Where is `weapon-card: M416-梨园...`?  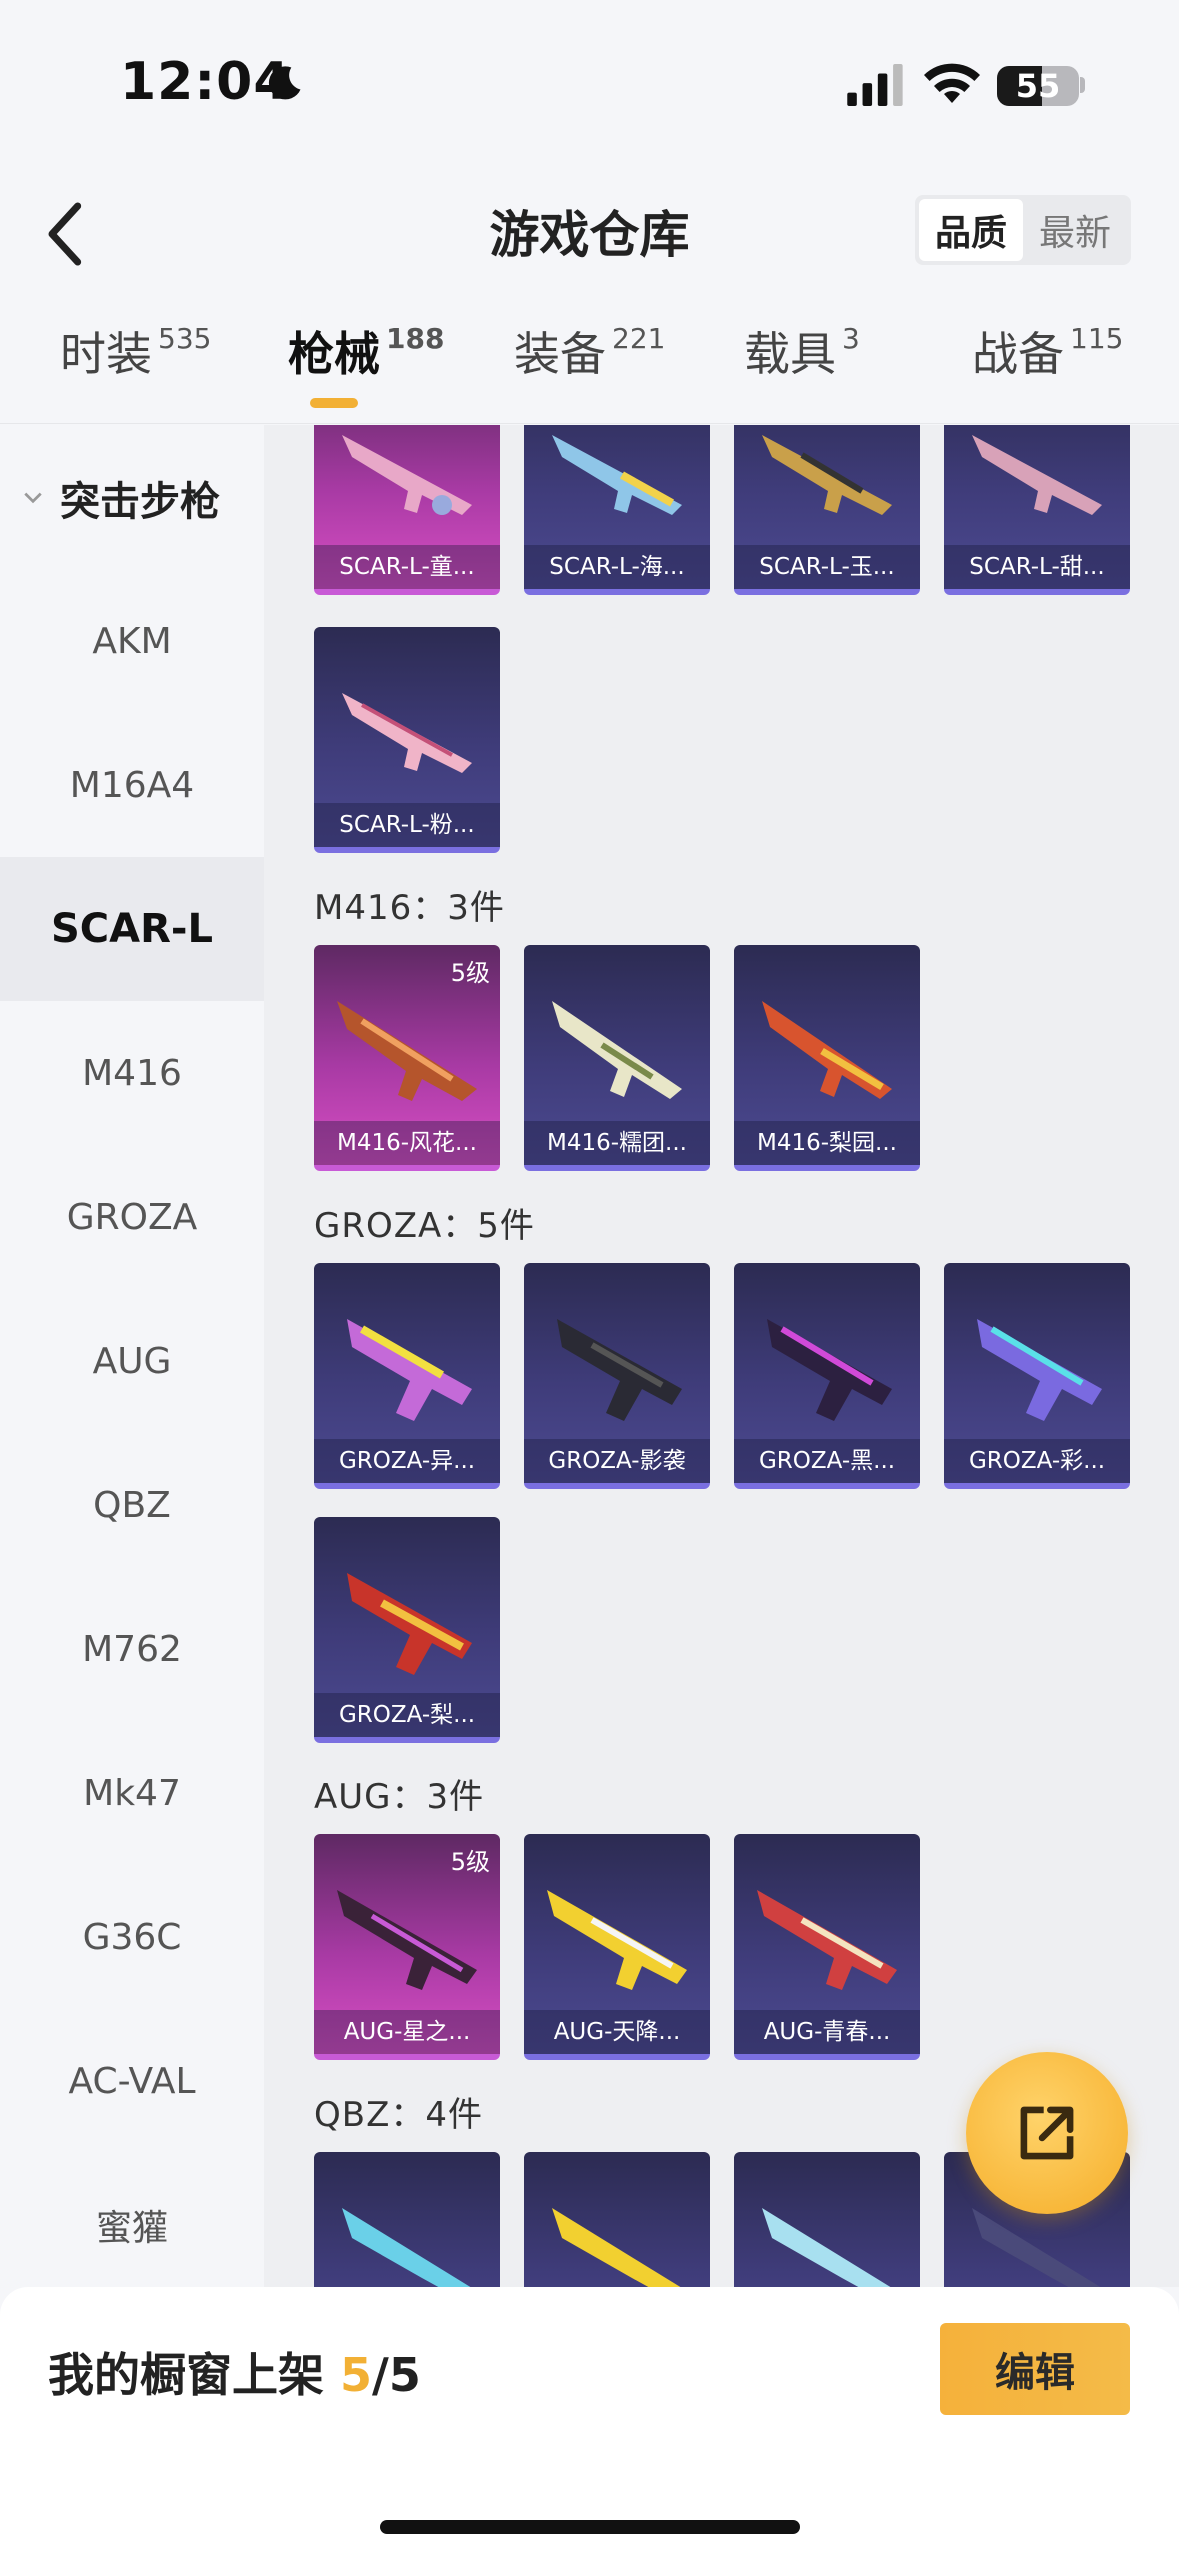
weapon-card: M416-梨园... is located at coordinates (827, 1058).